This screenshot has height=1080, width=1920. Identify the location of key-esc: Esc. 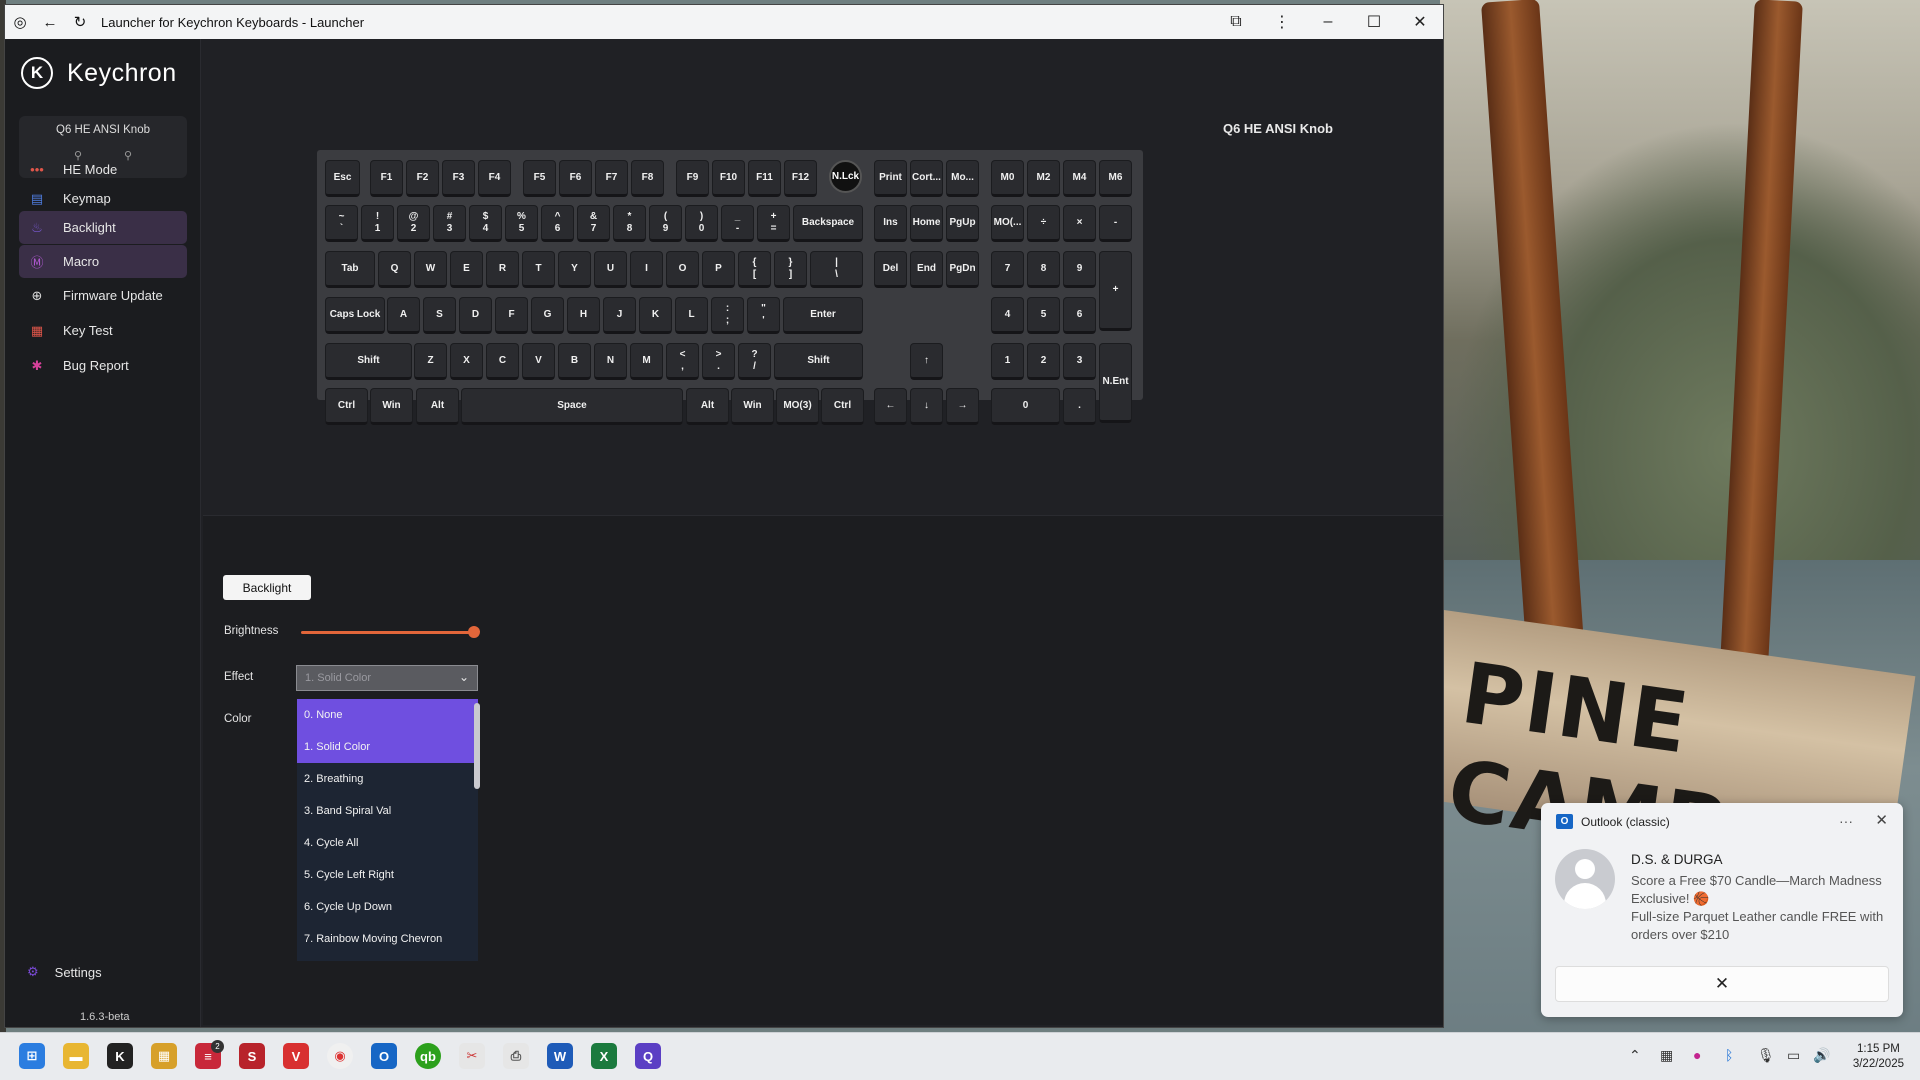
(342, 178).